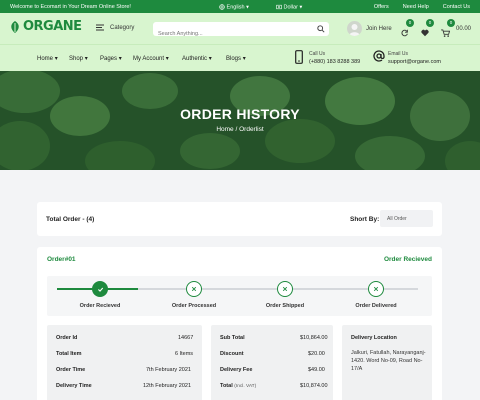 The image size is (480, 400). What do you see at coordinates (279, 6) in the screenshot?
I see `money-icon` at bounding box center [279, 6].